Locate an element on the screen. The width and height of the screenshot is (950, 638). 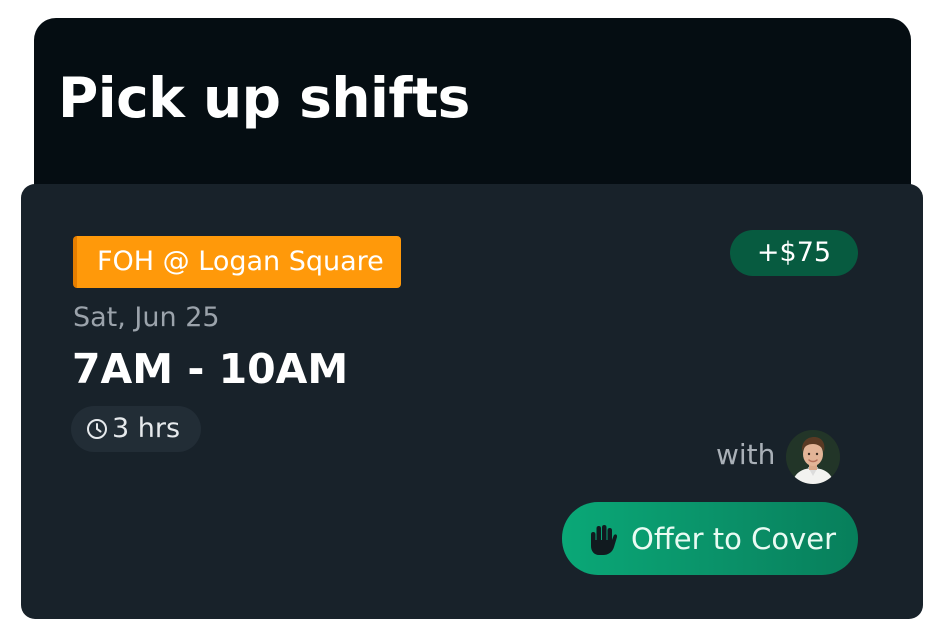
page-title: Pick up shifts is located at coordinates (264, 98).